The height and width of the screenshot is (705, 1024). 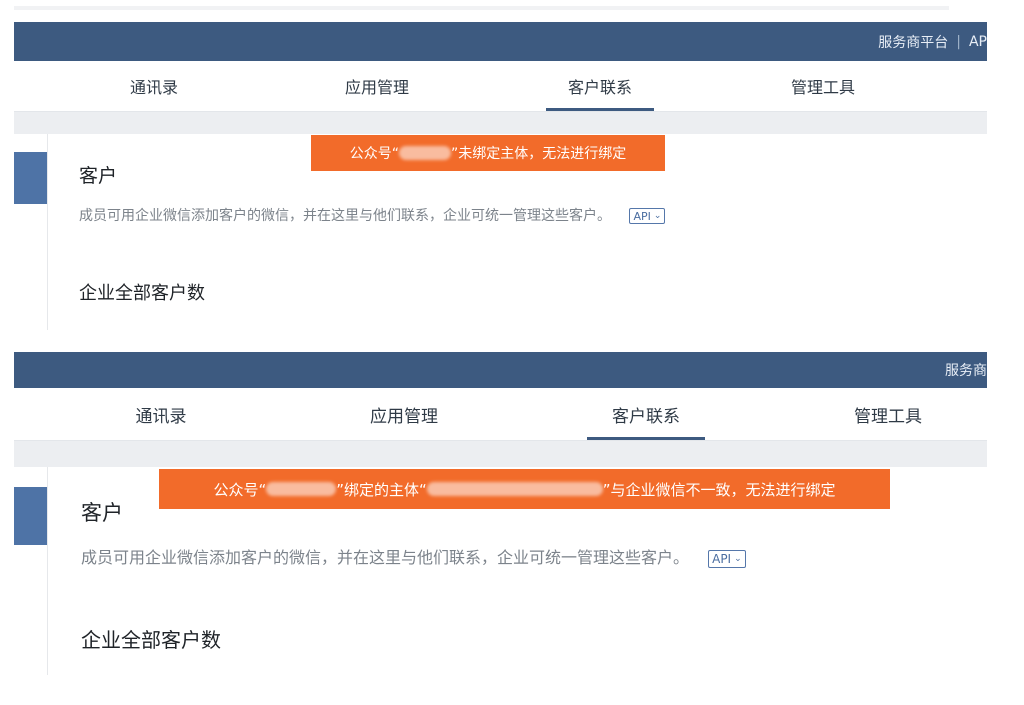 I want to click on top-bar: 服务商, so click(x=500, y=370).